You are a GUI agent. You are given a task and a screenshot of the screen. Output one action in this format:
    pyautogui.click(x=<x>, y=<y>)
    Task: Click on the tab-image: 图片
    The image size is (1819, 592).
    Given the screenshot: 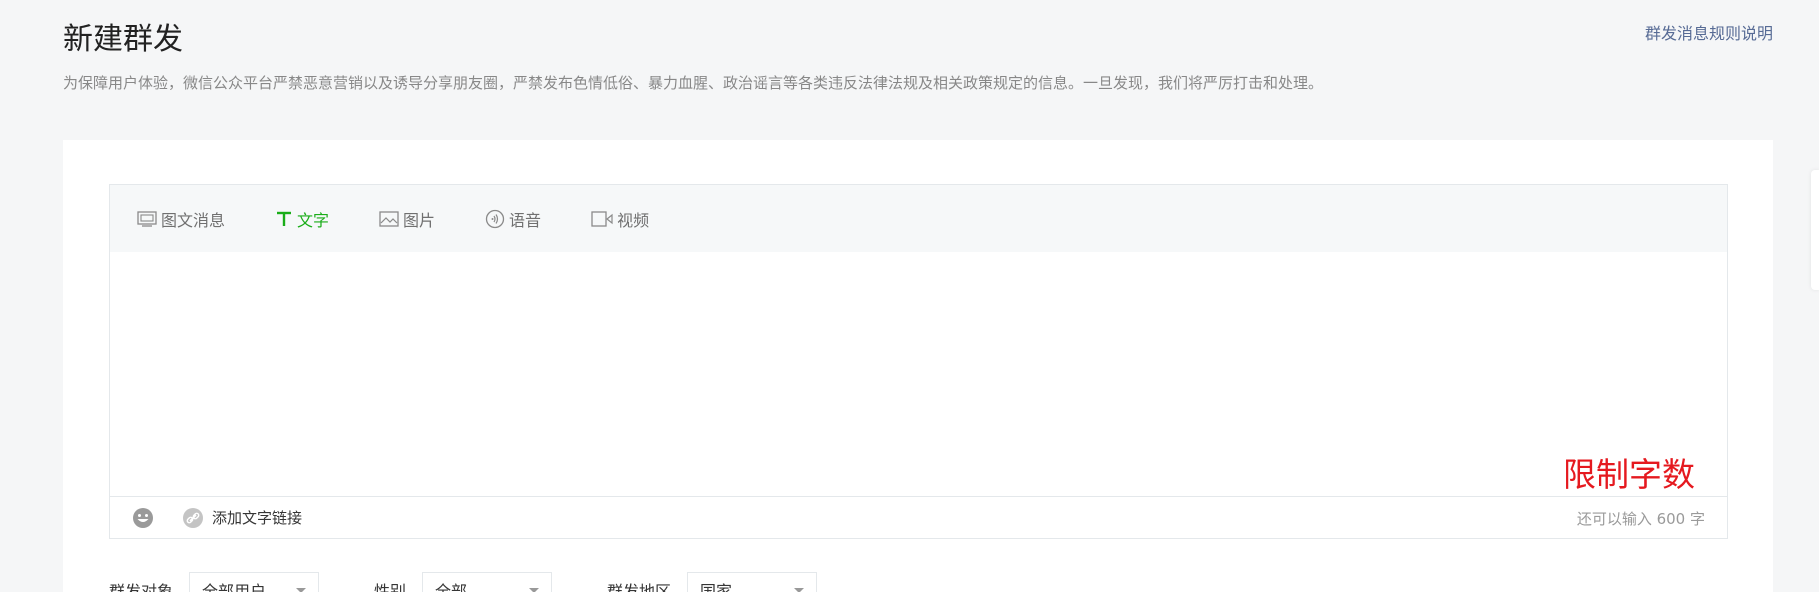 What is the action you would take?
    pyautogui.click(x=407, y=218)
    